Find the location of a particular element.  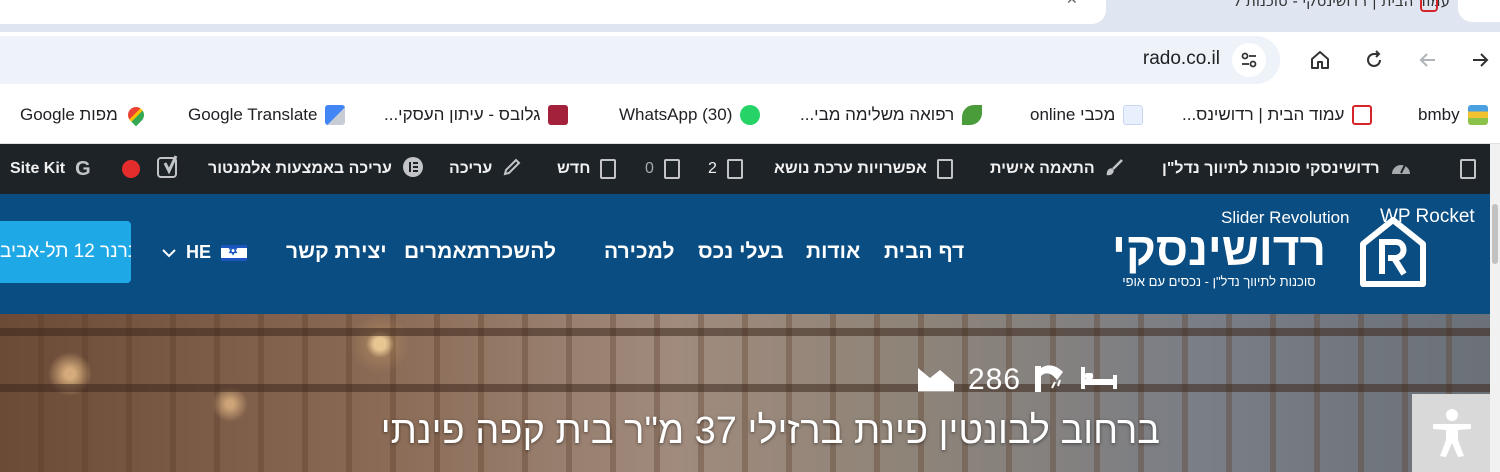

reload-icon is located at coordinates (1374, 60).